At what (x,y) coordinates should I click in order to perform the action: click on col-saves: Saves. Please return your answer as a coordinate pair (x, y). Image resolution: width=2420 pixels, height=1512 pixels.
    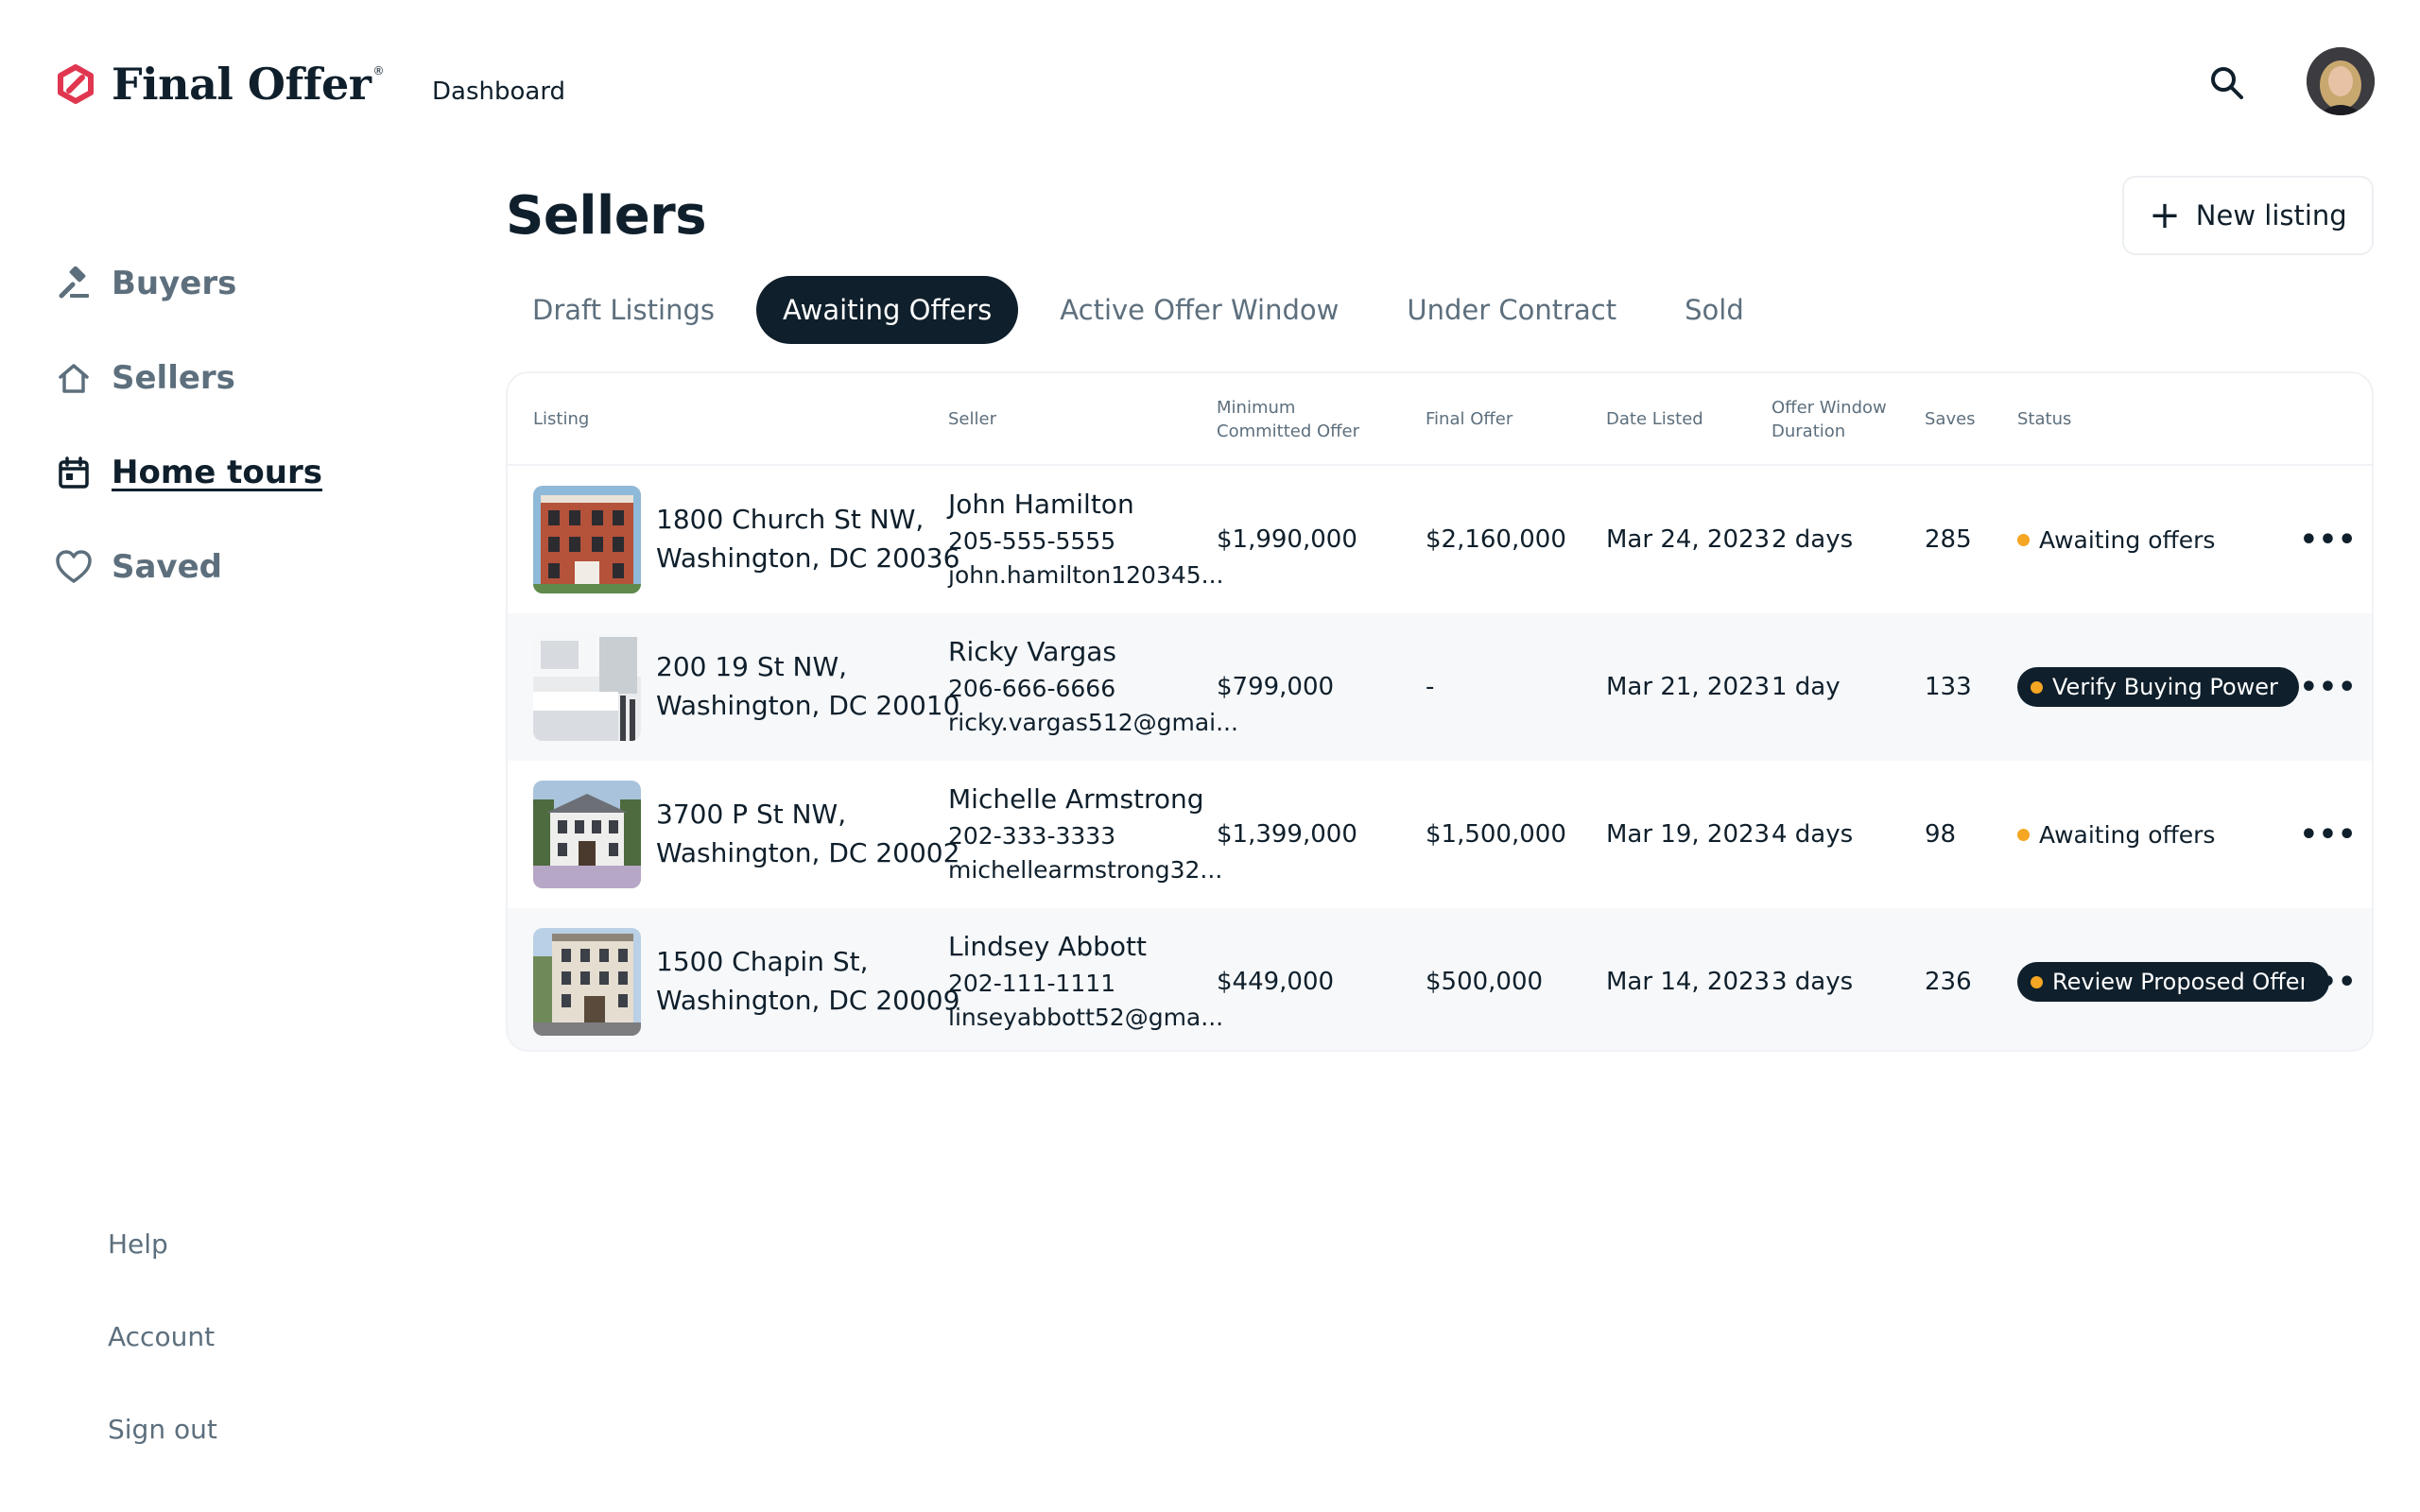
    Looking at the image, I should click on (1950, 419).